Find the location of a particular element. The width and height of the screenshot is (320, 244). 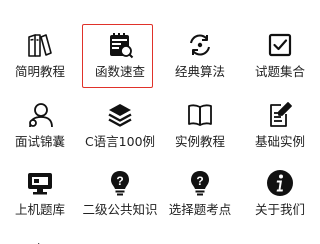

menu-item-basic-examples: 基础实例 is located at coordinates (280, 132).